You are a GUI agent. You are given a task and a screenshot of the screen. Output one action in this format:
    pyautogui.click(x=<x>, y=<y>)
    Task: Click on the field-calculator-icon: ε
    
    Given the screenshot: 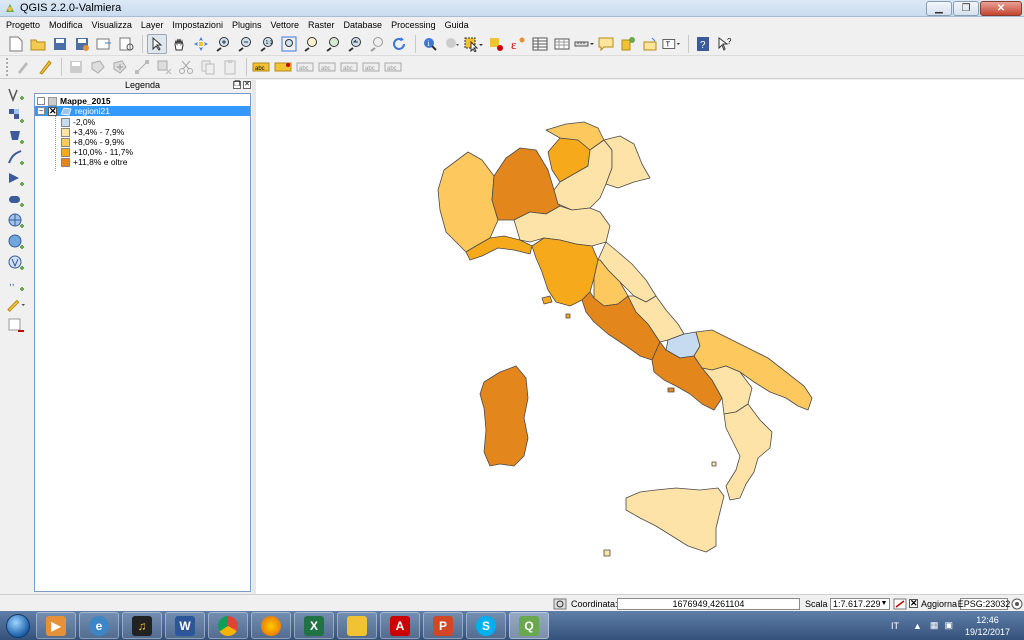 What is the action you would take?
    pyautogui.click(x=518, y=44)
    